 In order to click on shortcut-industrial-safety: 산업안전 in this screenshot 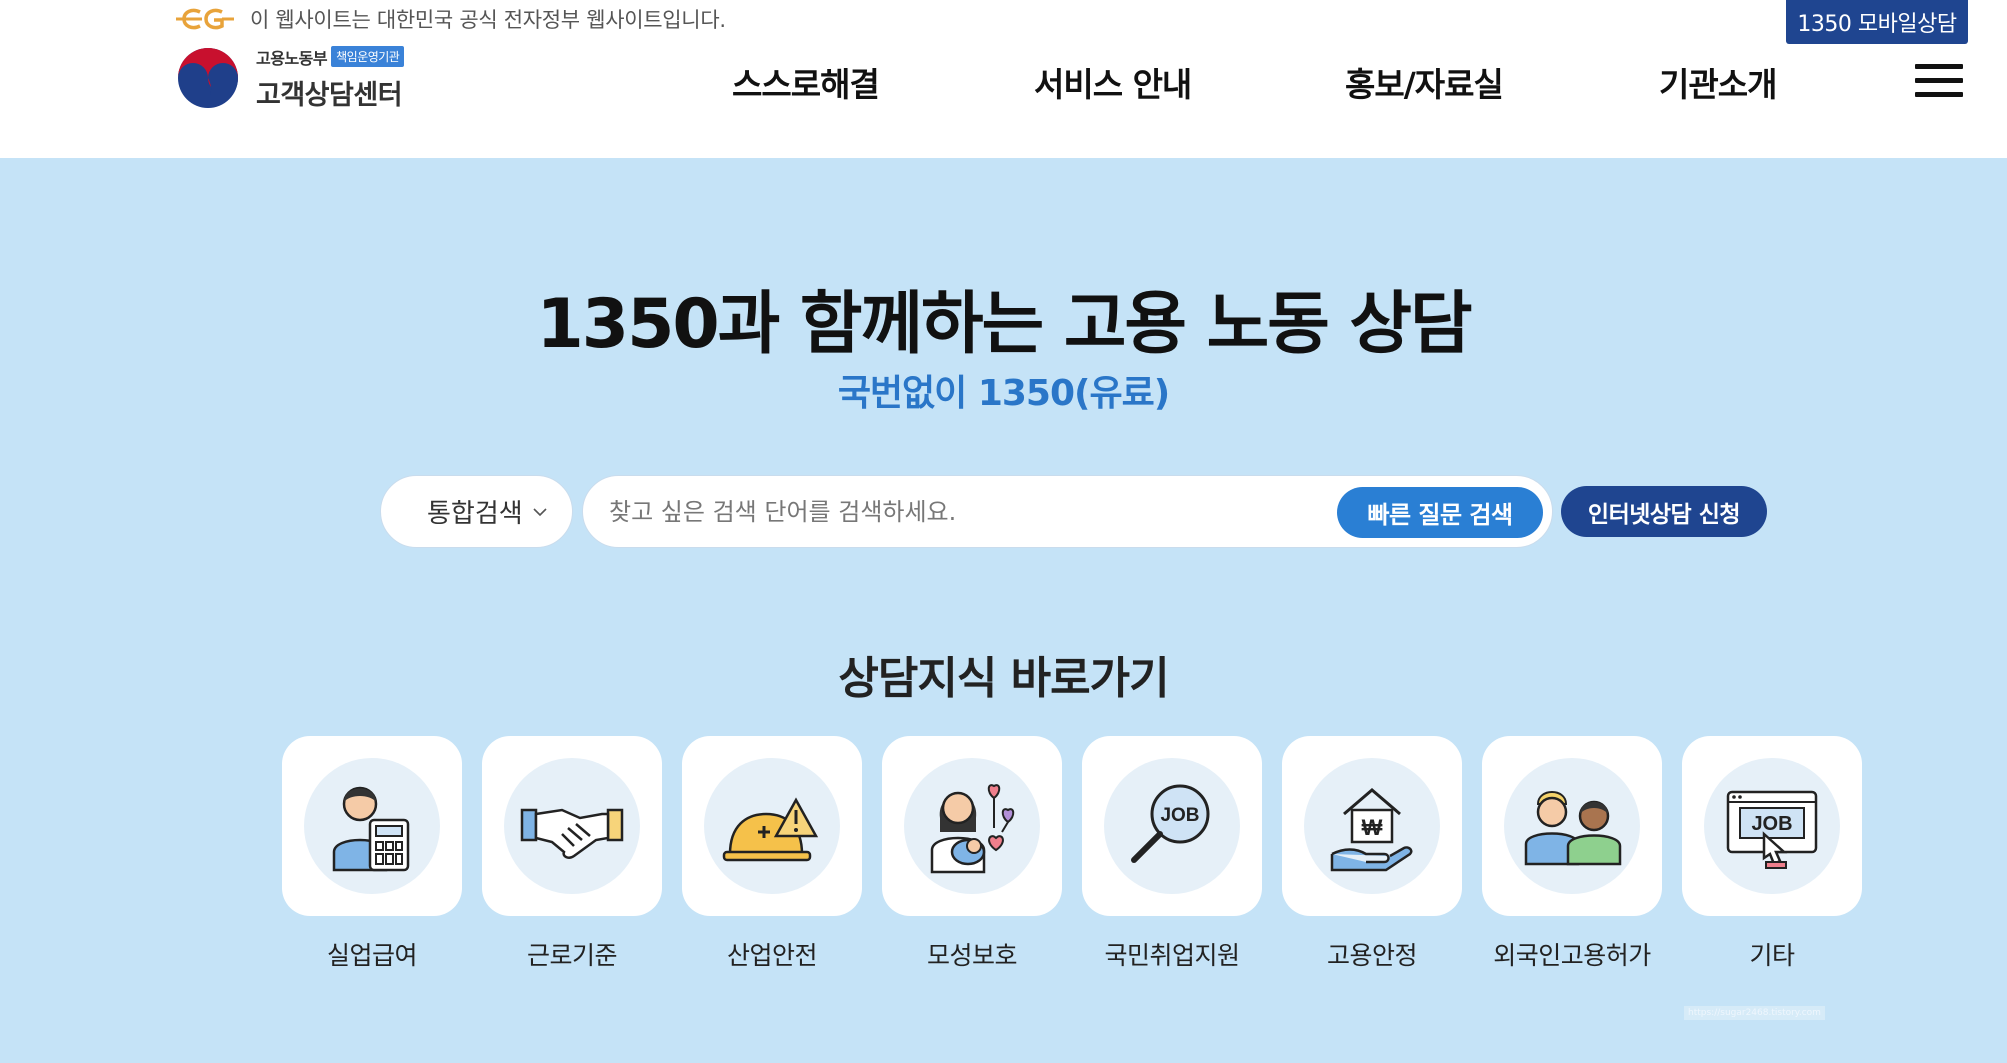, I will do `click(772, 854)`.